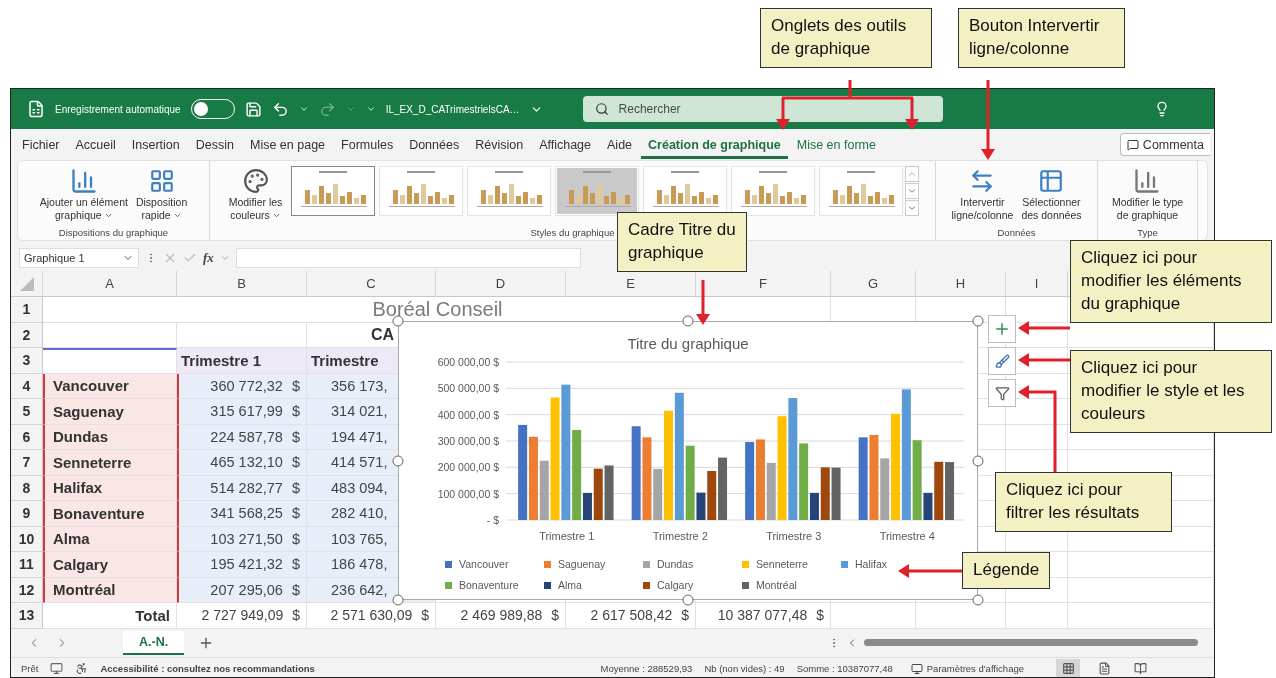 This screenshot has width=1276, height=678. Describe the element at coordinates (680, 536) in the screenshot. I see `category-label: Trimestre 2` at that location.